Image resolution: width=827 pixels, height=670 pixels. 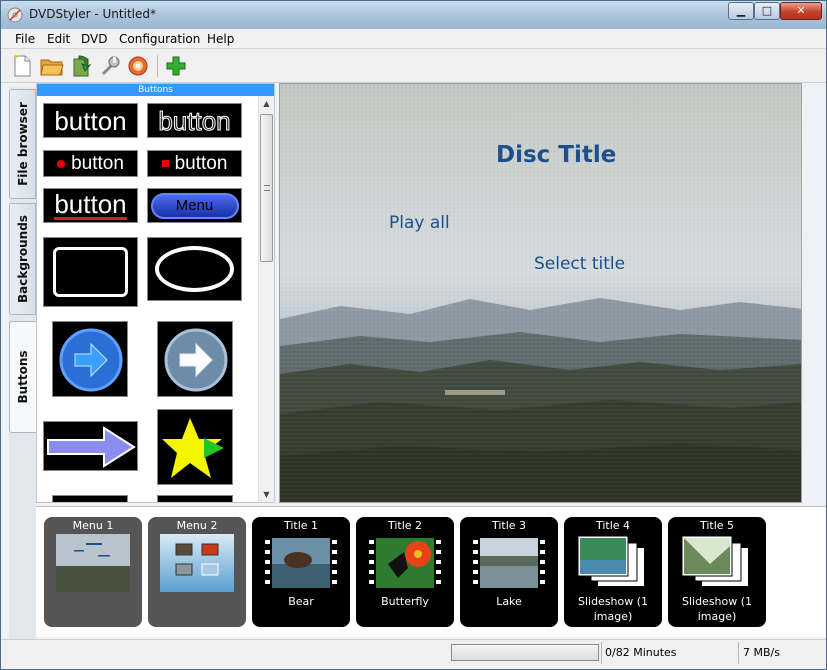 I want to click on title-thumb: Title 5 Slideshow (1 image), so click(x=717, y=572).